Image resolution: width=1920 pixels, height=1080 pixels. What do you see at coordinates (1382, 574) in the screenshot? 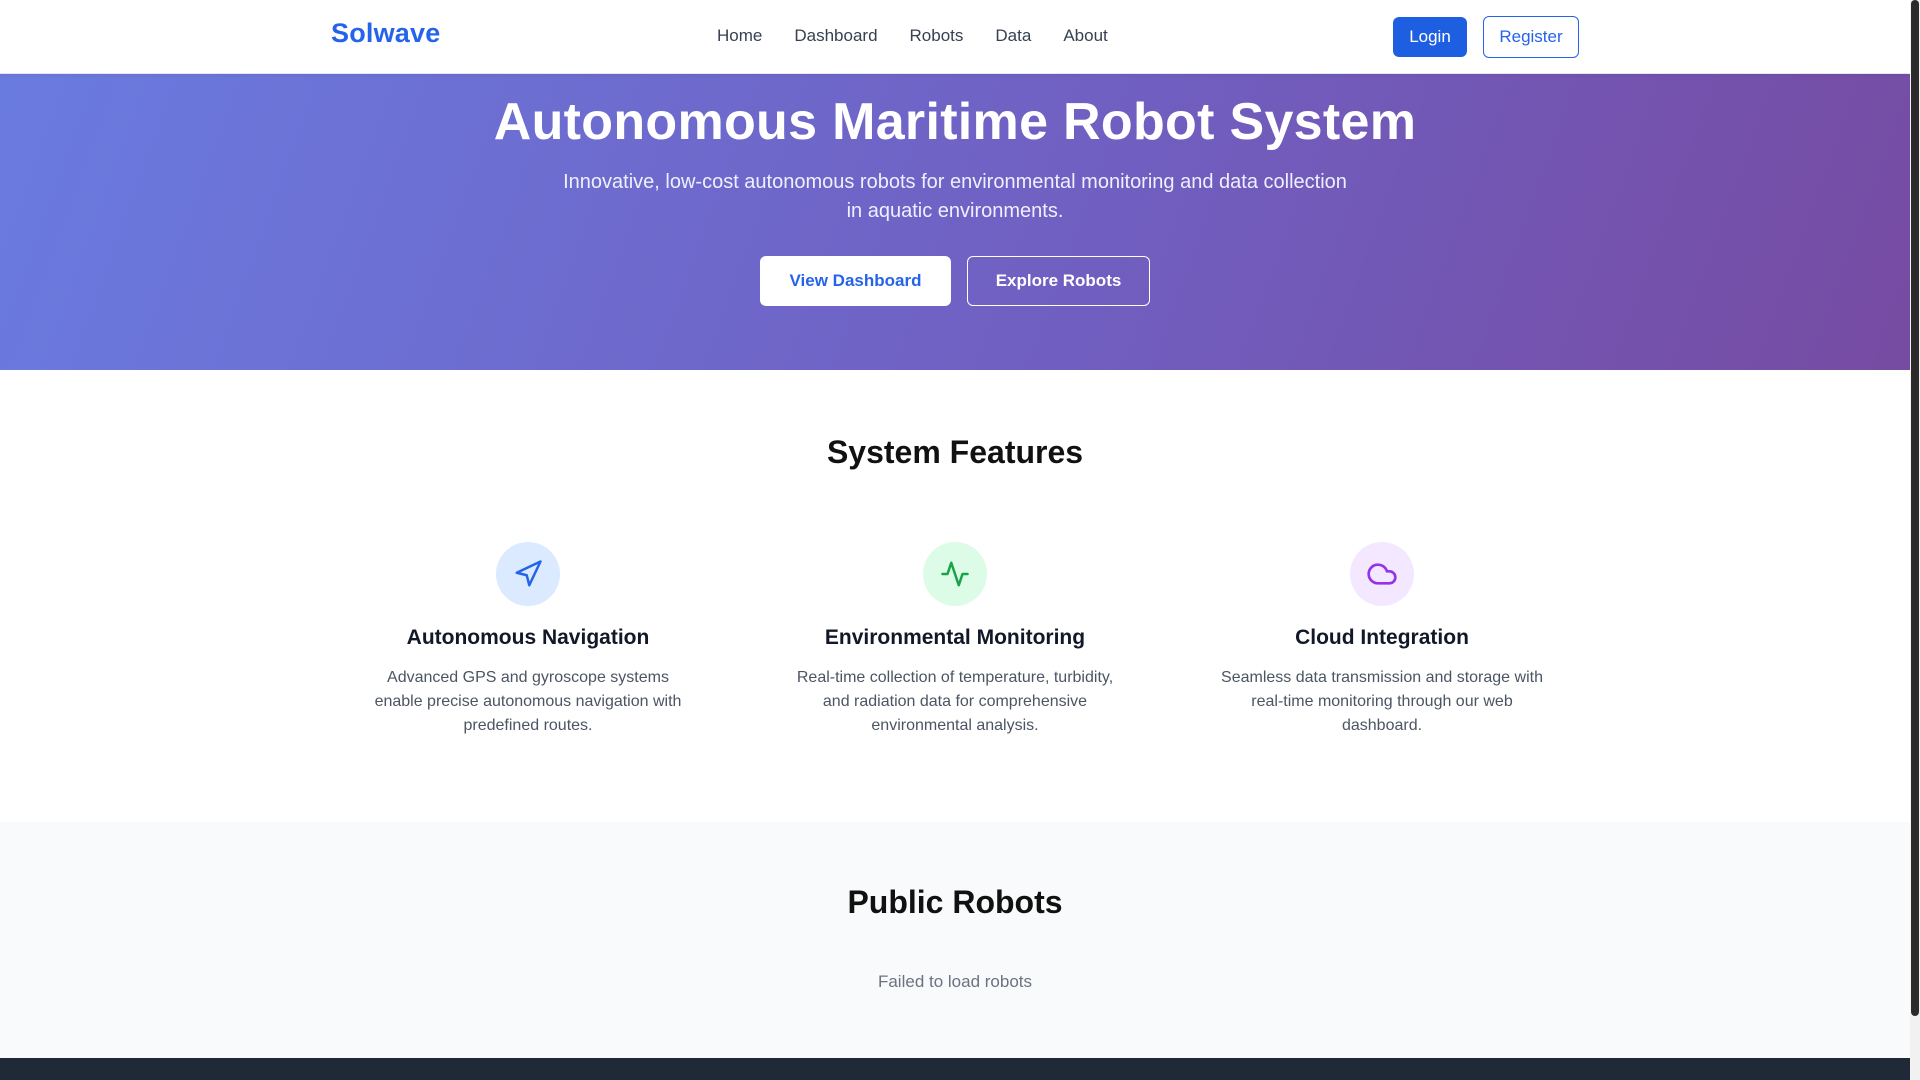
I see `cloud-icon` at bounding box center [1382, 574].